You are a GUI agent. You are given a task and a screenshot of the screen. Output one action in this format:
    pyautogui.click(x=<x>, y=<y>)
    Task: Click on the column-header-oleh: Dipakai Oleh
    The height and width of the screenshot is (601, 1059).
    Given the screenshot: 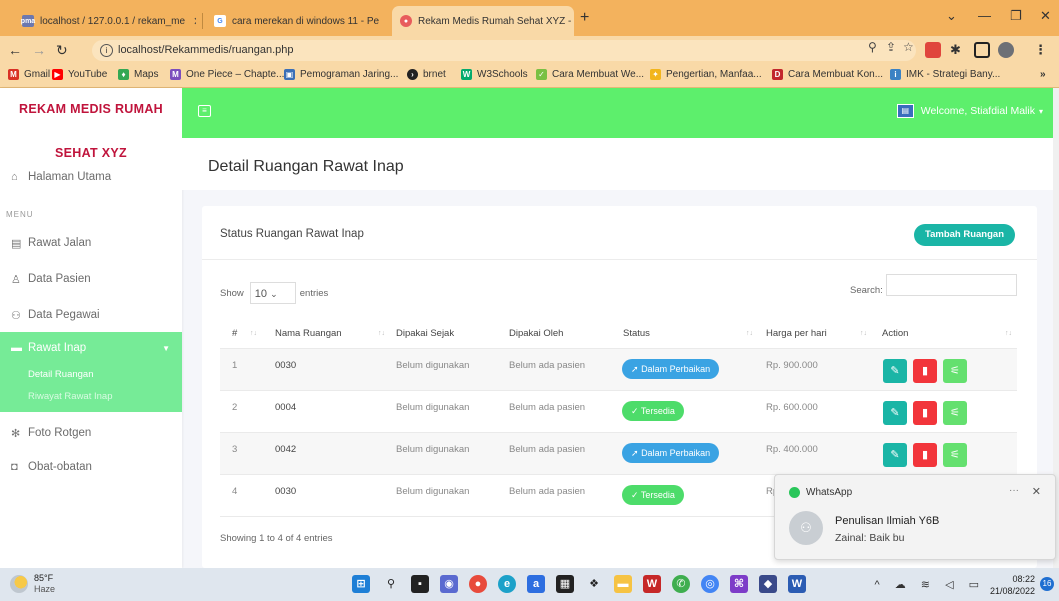 What is the action you would take?
    pyautogui.click(x=536, y=333)
    